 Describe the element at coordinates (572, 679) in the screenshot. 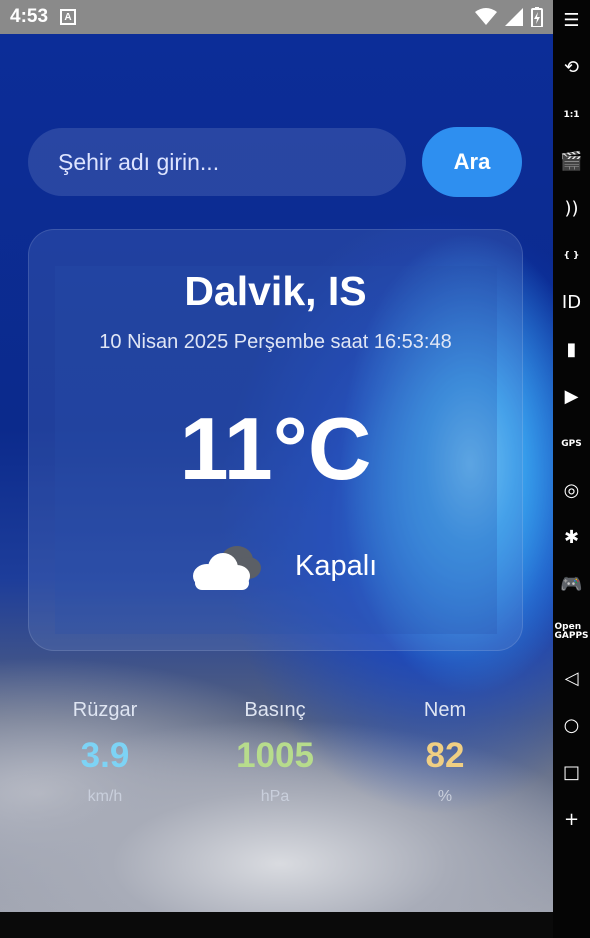

I see `back-icon: ◁` at that location.